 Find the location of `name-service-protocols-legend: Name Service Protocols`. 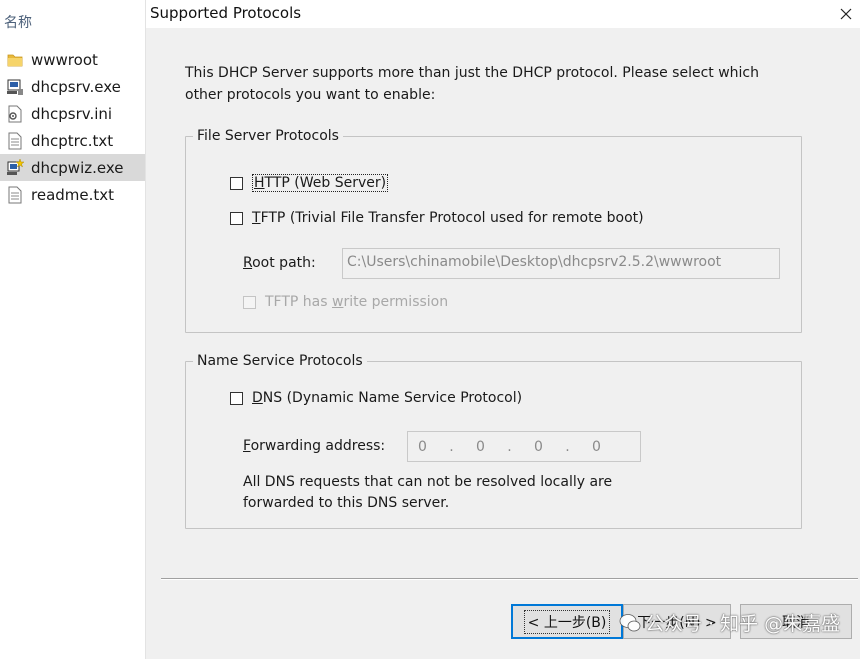

name-service-protocols-legend: Name Service Protocols is located at coordinates (280, 361).